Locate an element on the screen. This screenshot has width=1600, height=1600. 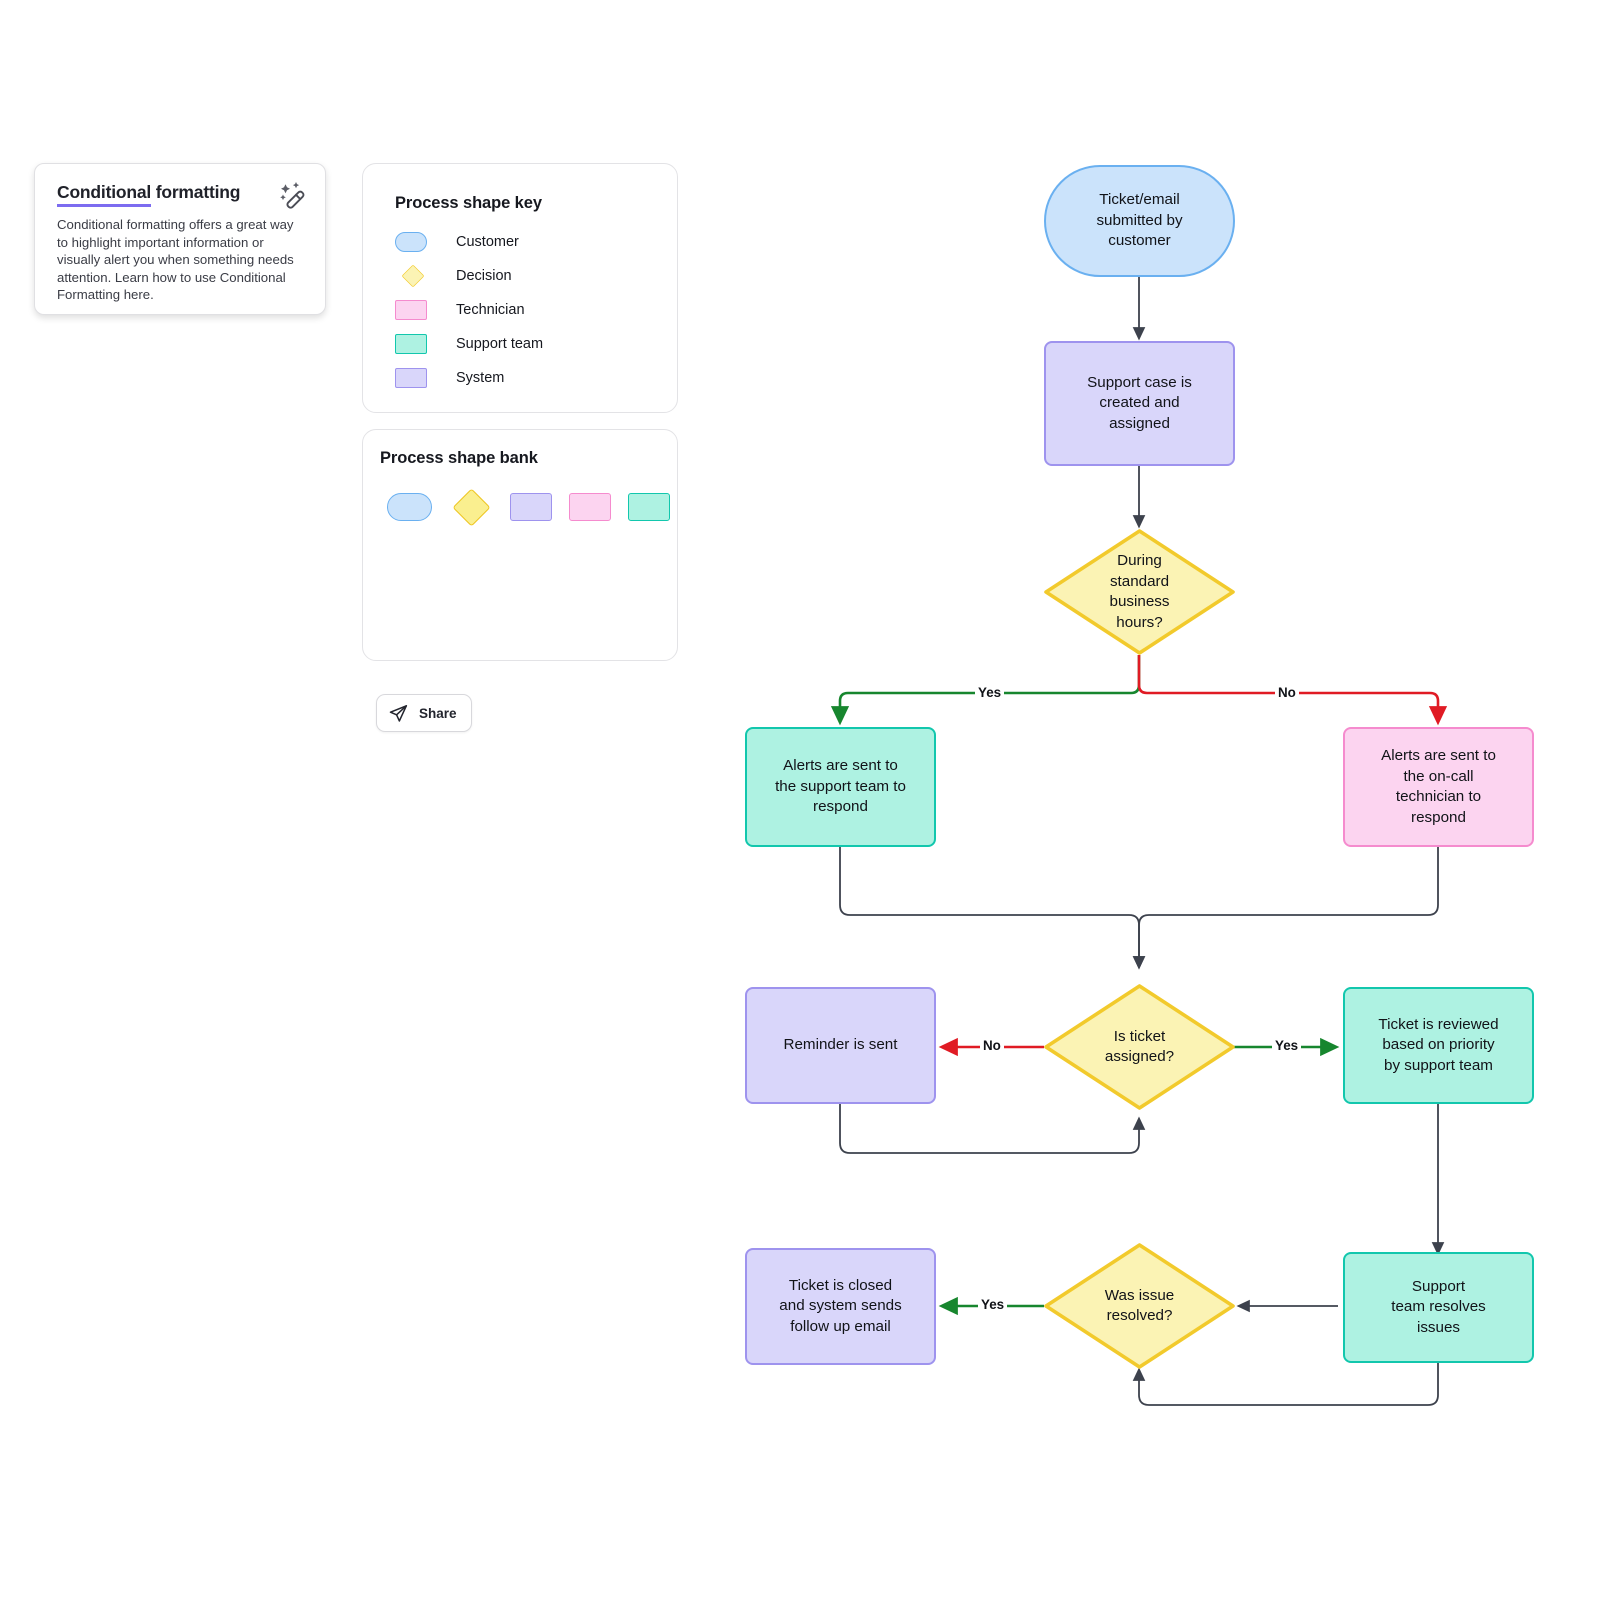
shape-bank-shapes is located at coordinates (528, 507).